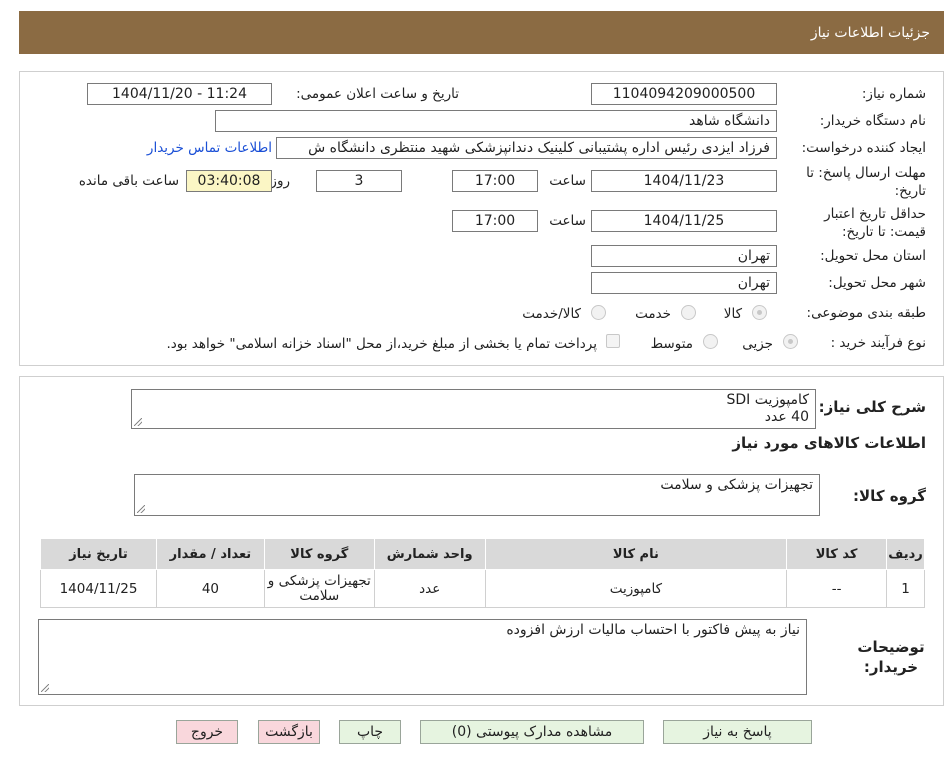  I want to click on summary-textarea: کامپوزیت SDI 40 عدد, so click(473, 409).